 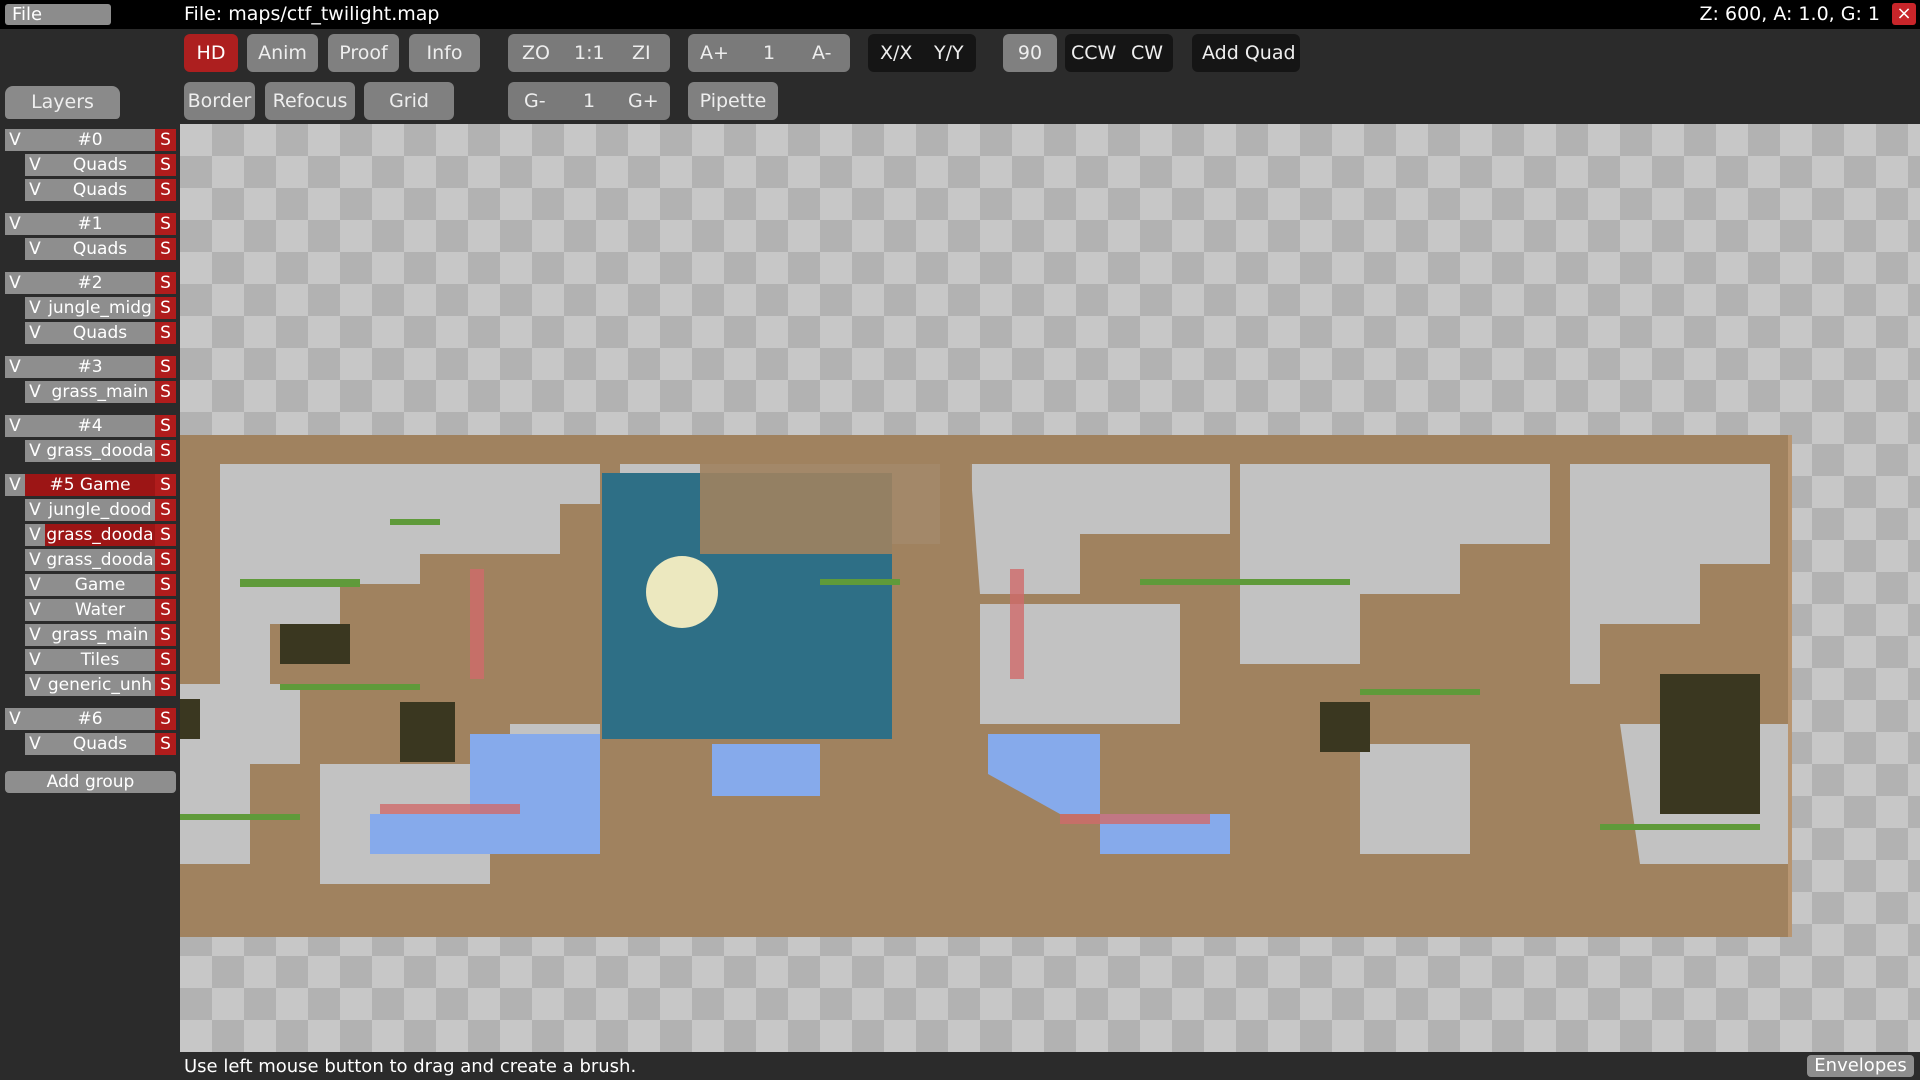 What do you see at coordinates (714, 53) in the screenshot?
I see `anim-faster-button: A+` at bounding box center [714, 53].